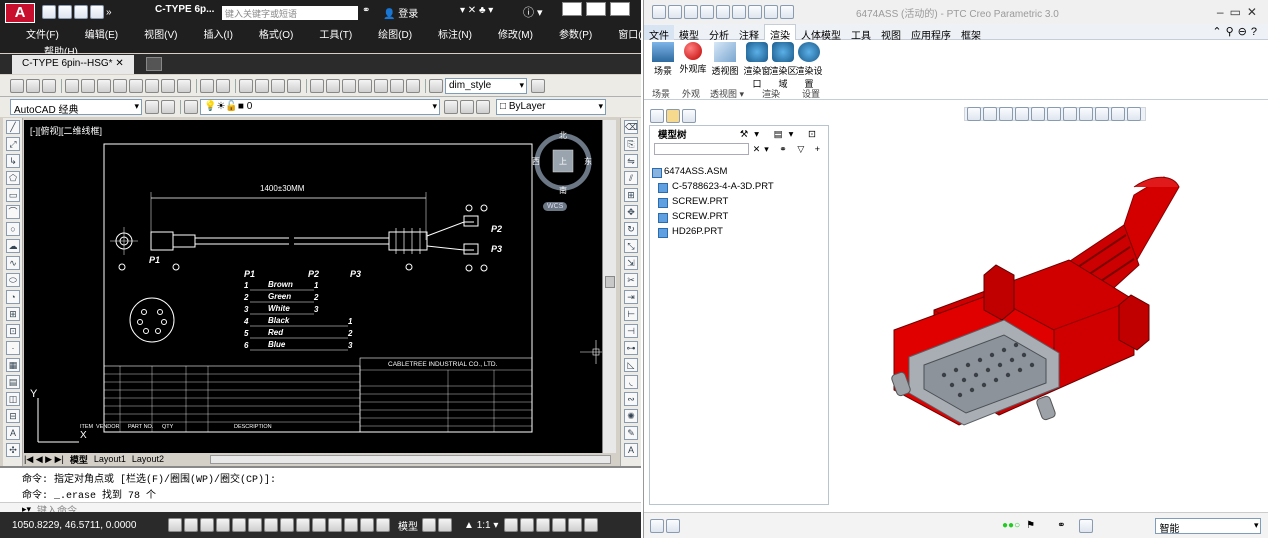 This screenshot has height=538, width=1268. What do you see at coordinates (631, 297) in the screenshot?
I see `extend-icon: ⇥` at bounding box center [631, 297].